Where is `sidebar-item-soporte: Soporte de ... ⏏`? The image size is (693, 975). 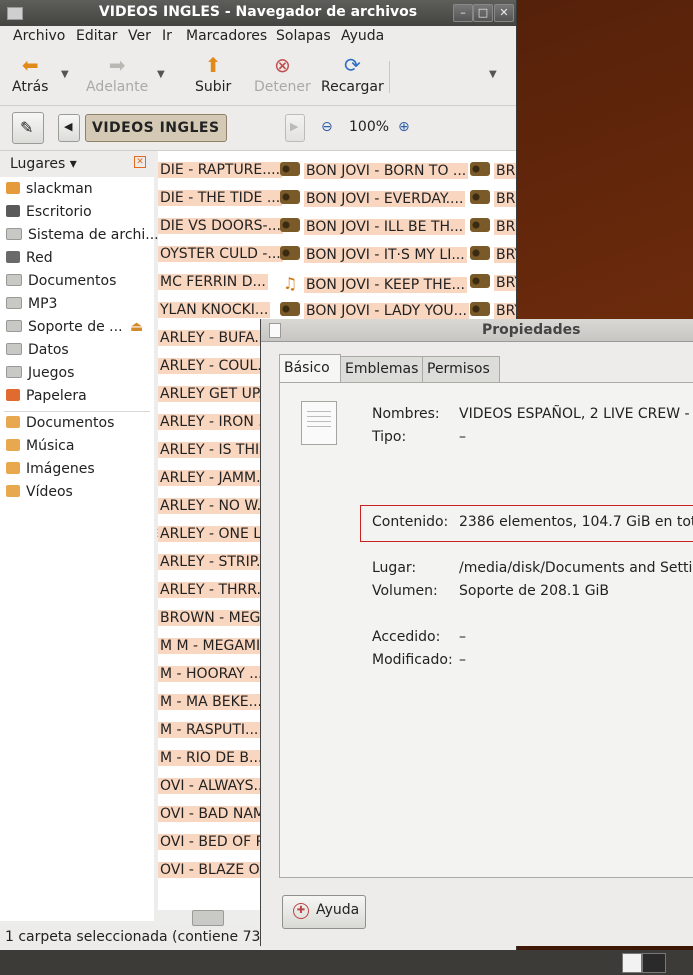
sidebar-item-soporte: Soporte de ... ⏏ is located at coordinates (74, 329).